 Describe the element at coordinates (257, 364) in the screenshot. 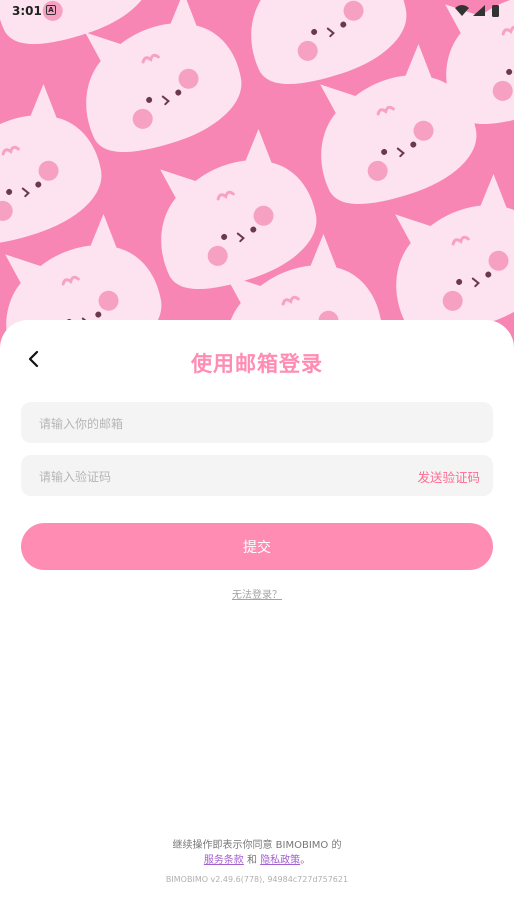

I see `page-title: 使用邮箱登录` at that location.